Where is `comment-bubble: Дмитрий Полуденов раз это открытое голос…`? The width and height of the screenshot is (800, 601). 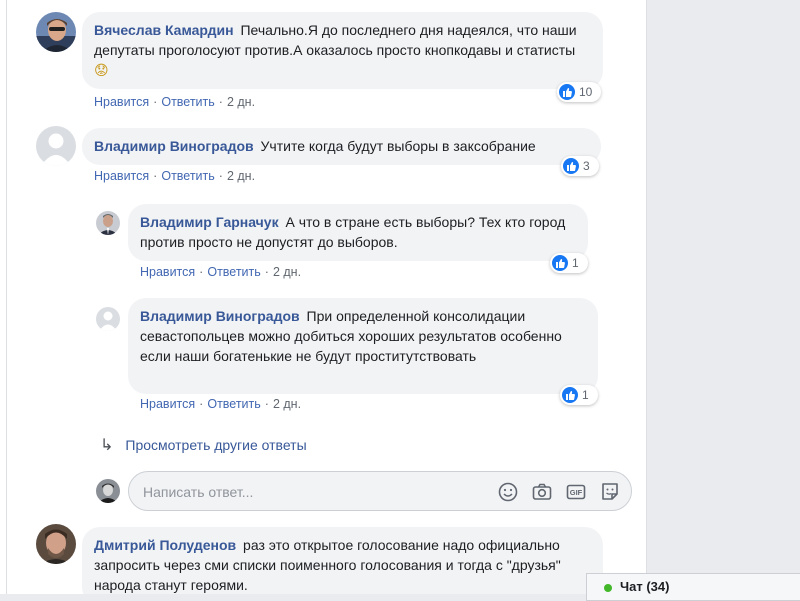
comment-bubble: Дмитрий Полуденов раз это открытое голос… is located at coordinates (342, 560).